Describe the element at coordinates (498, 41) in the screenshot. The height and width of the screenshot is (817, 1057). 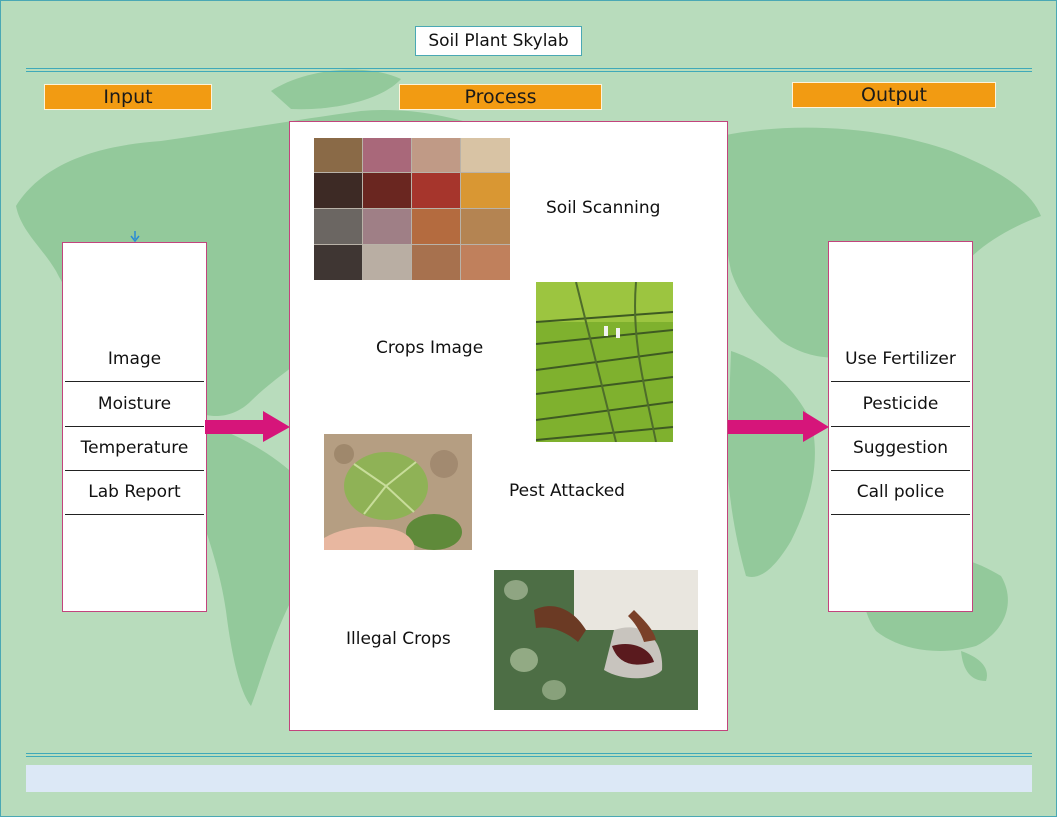
I see `diagram-title: Soil Plant Skylab` at that location.